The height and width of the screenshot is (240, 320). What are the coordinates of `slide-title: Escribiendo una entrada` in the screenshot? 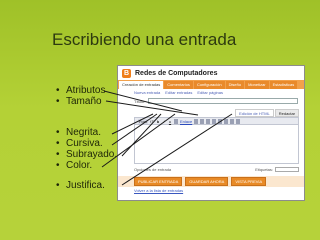 It's located at (144, 39).